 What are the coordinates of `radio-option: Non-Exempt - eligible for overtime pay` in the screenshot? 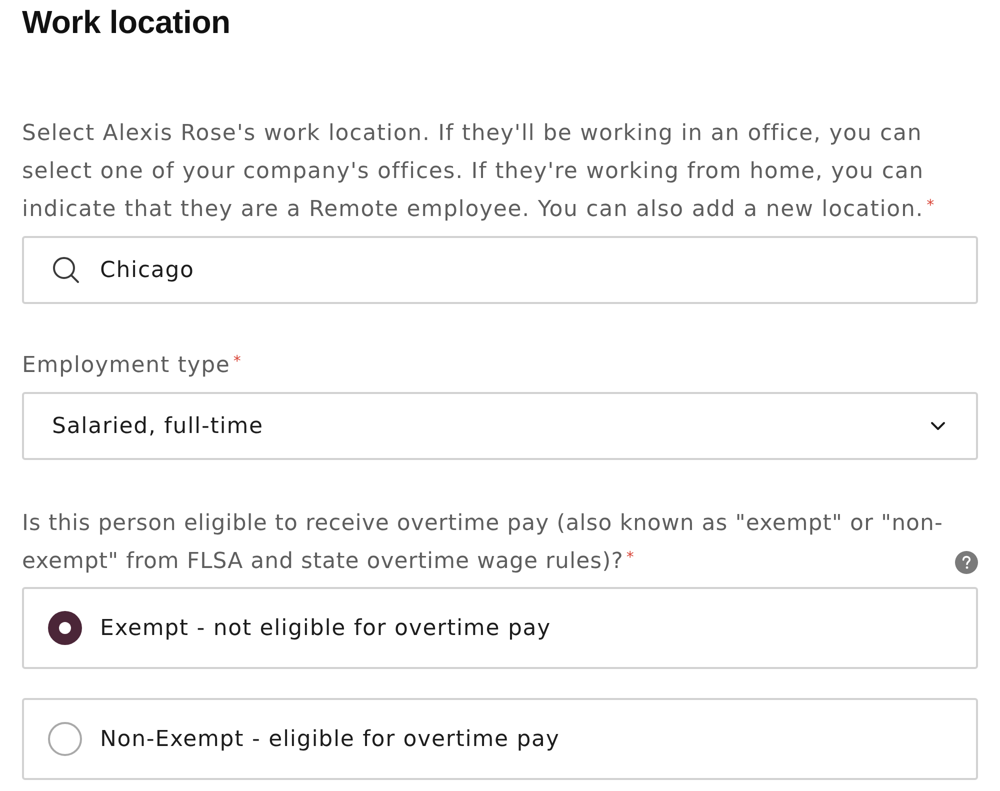 It's located at (500, 739).